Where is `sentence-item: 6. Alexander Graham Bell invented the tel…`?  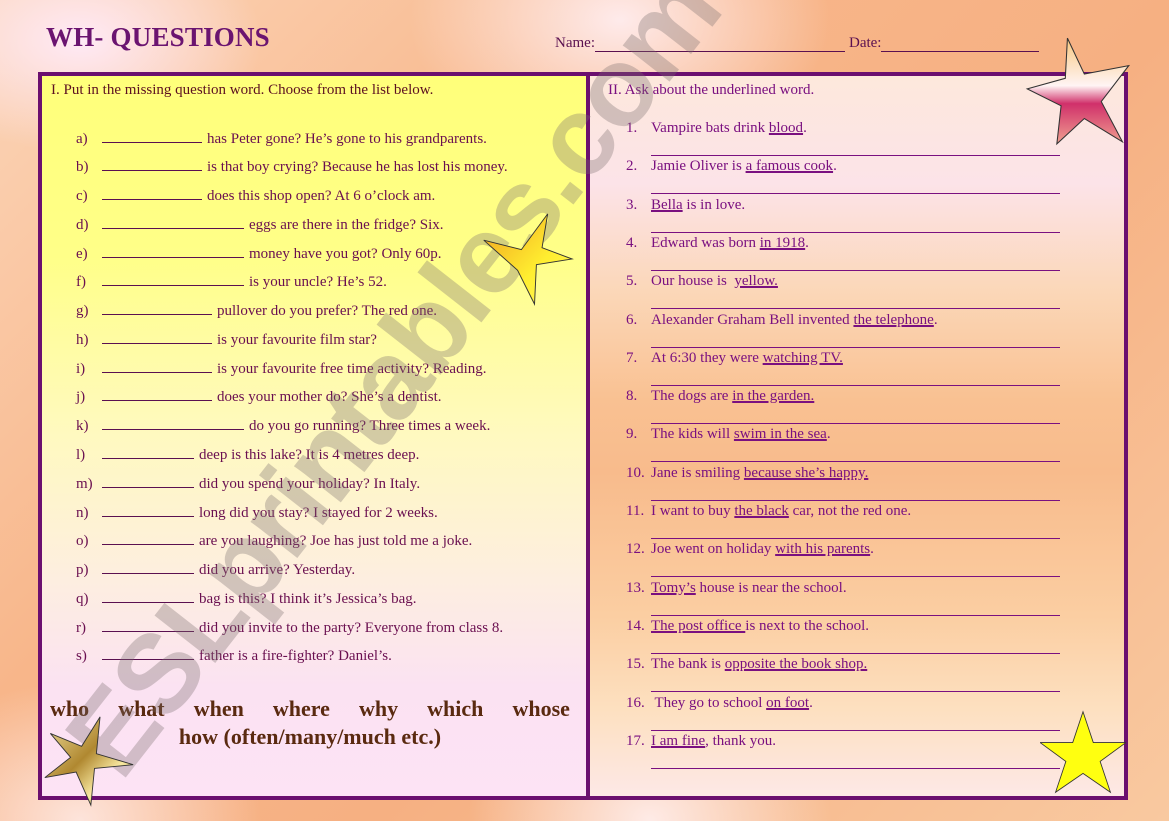
sentence-item: 6. Alexander Graham Bell invented the tel… is located at coordinates (782, 320).